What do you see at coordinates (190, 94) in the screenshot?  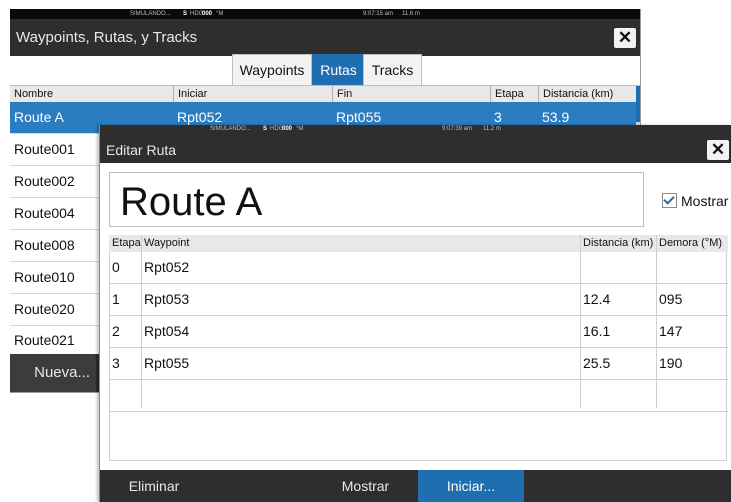 I see `column-header-start: Iniciar` at bounding box center [190, 94].